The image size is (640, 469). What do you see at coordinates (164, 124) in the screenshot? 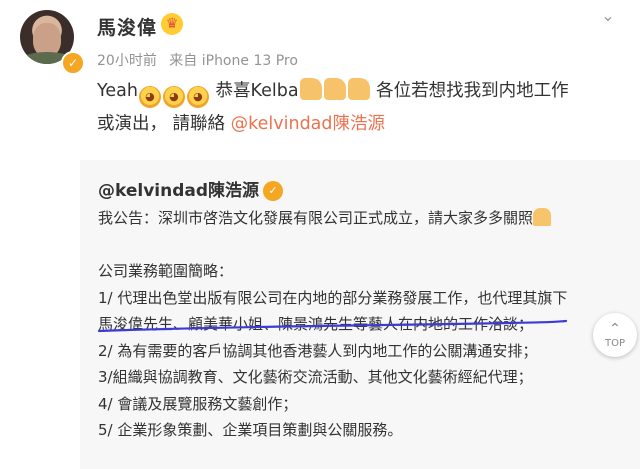
I see `post-text-line2: 或演出， 請聯絡` at bounding box center [164, 124].